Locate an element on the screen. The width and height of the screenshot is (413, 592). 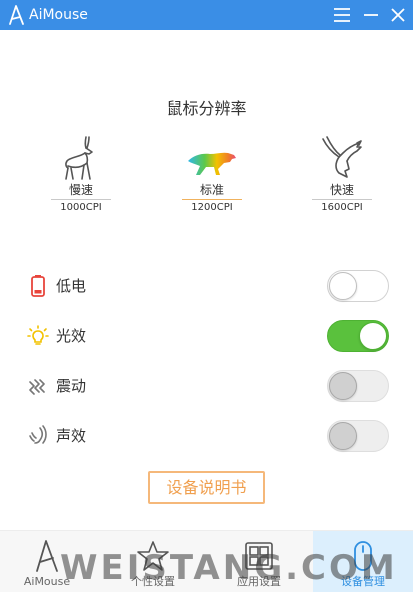
battery-icon is located at coordinates (38, 286).